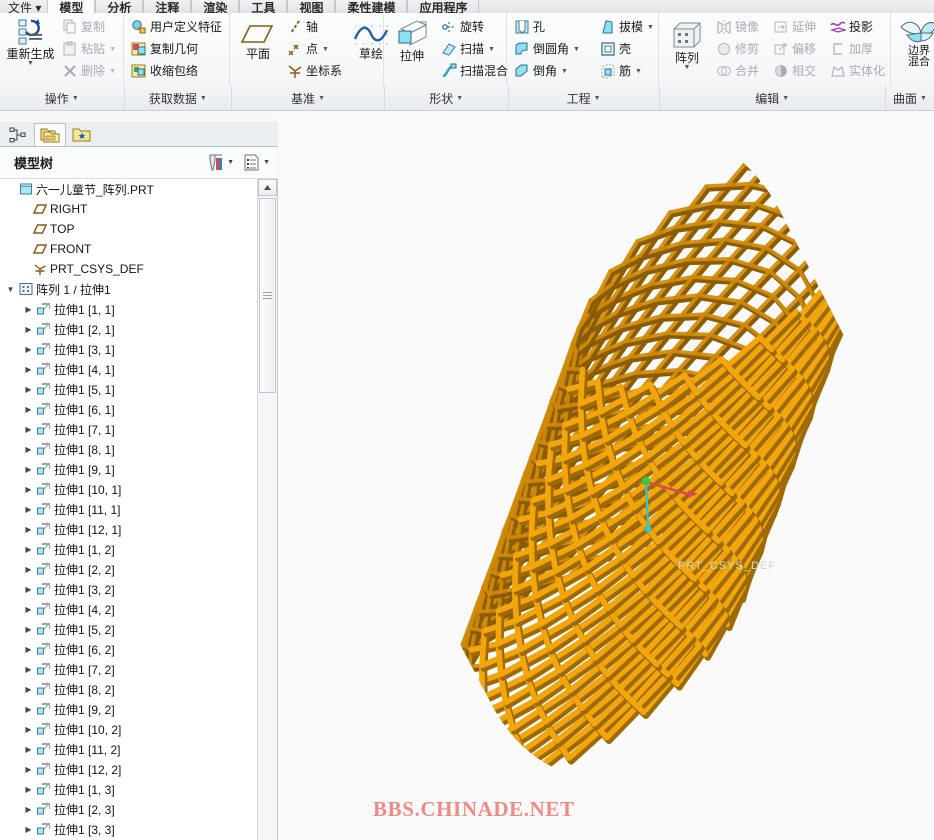 Image resolution: width=934 pixels, height=840 pixels. What do you see at coordinates (857, 27) in the screenshot?
I see `project-button: 投影` at bounding box center [857, 27].